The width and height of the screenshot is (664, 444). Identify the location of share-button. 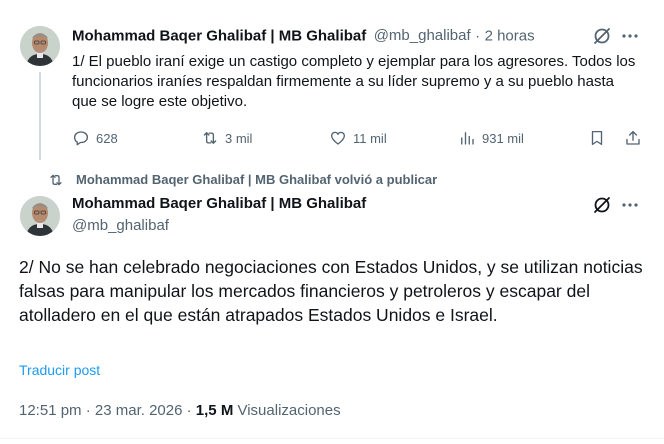
(633, 138).